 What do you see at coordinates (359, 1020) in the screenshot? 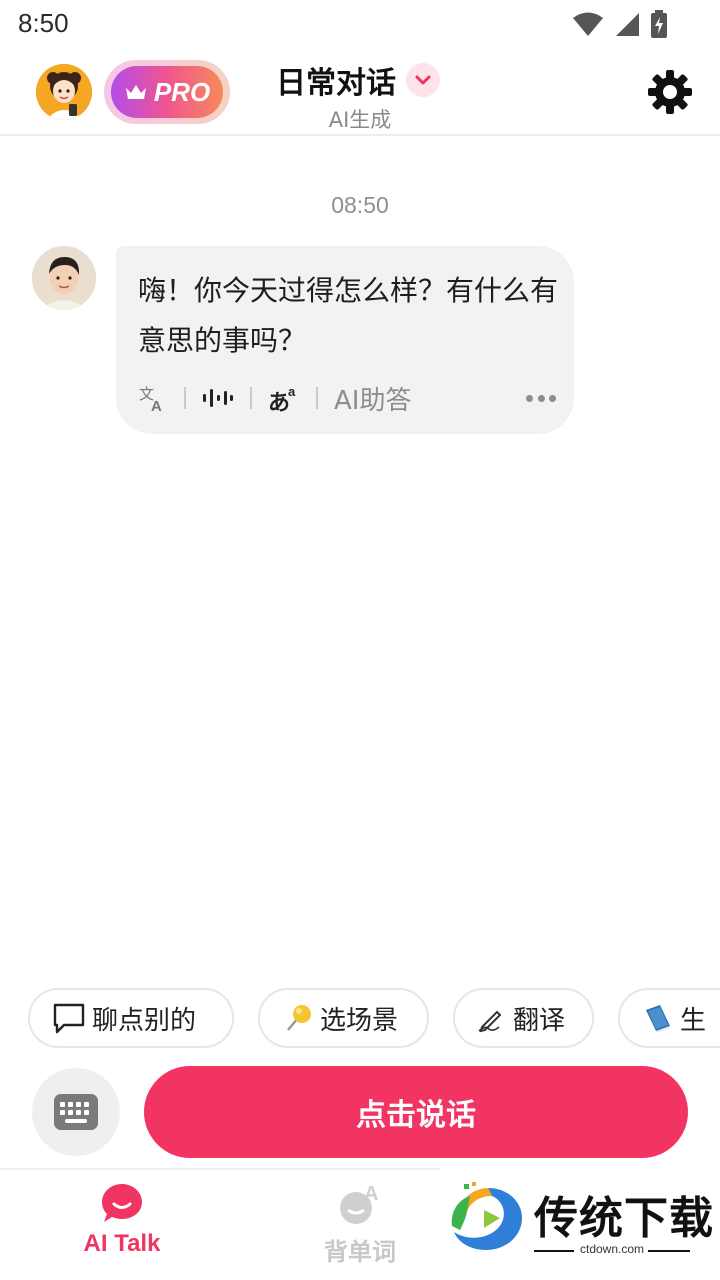
I see `chip-label: 选场景` at bounding box center [359, 1020].